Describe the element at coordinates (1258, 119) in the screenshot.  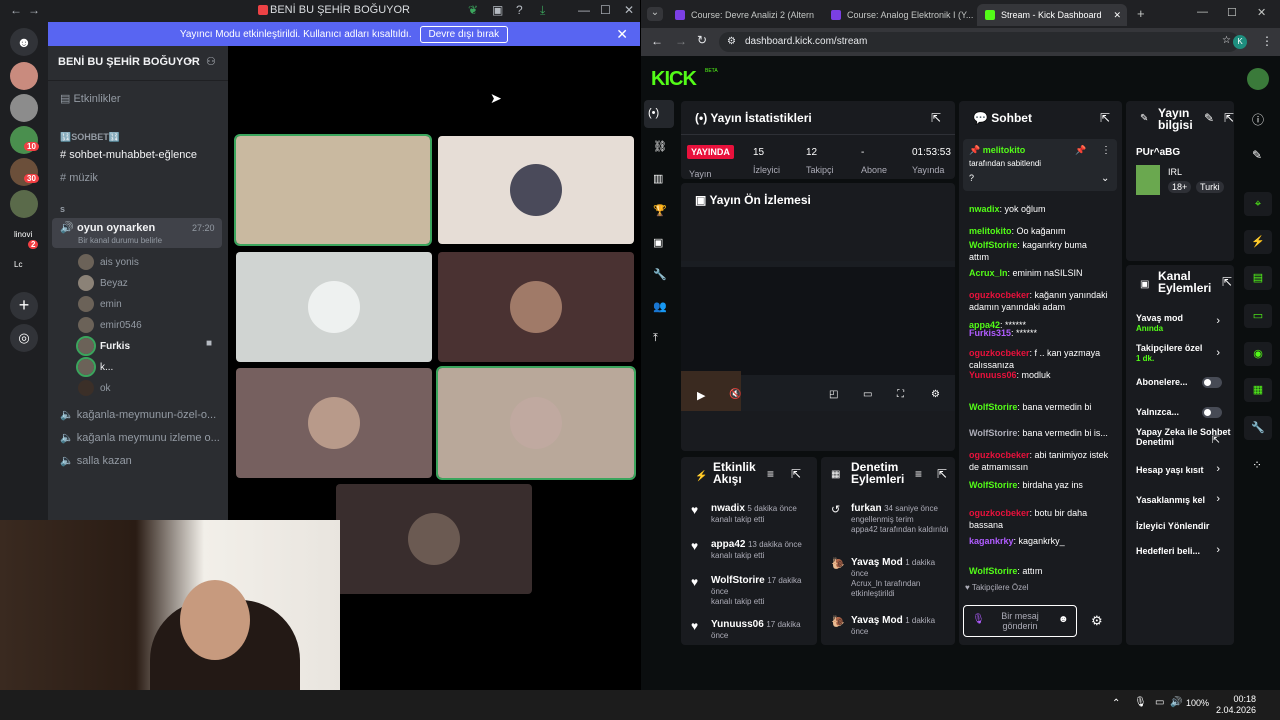
I see `info-icon: ⓘ` at that location.